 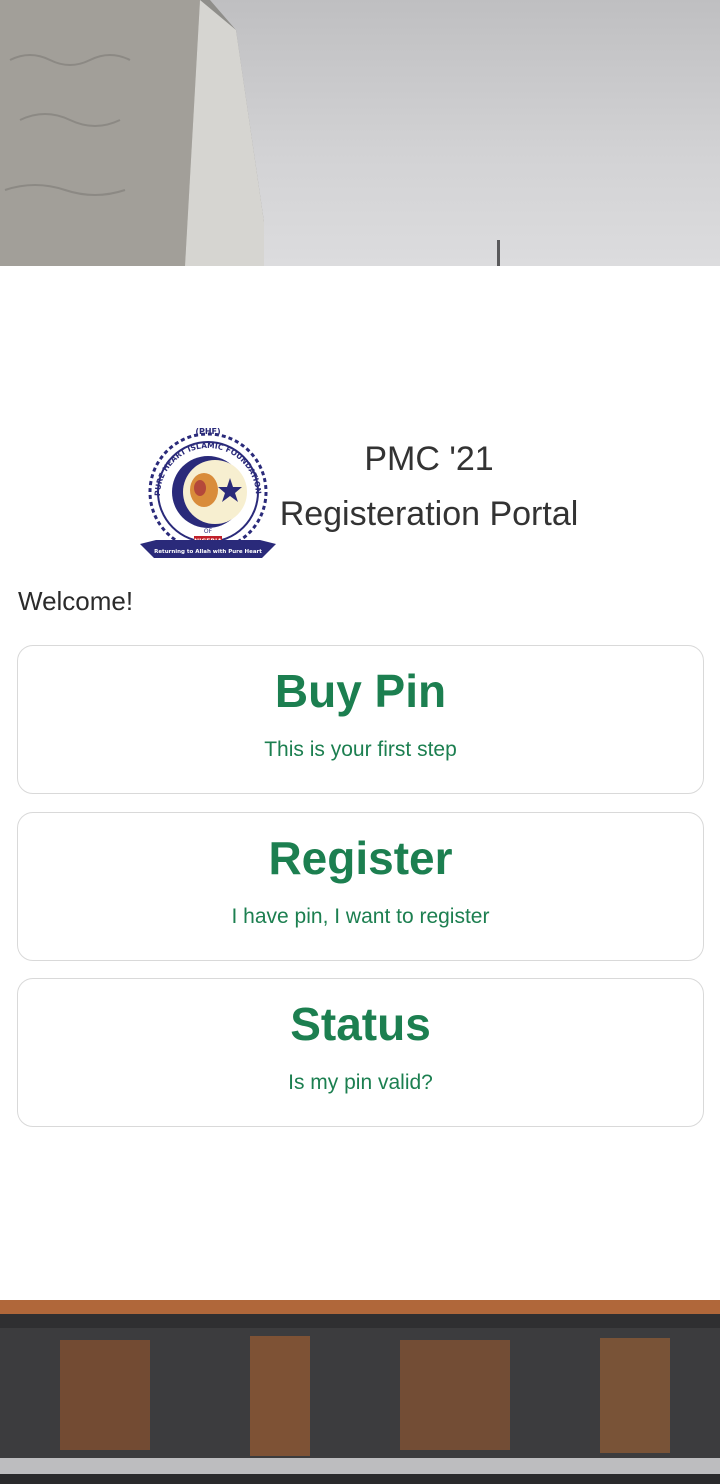 What do you see at coordinates (360, 886) in the screenshot?
I see `register-card: Register I have pin, I want to register` at bounding box center [360, 886].